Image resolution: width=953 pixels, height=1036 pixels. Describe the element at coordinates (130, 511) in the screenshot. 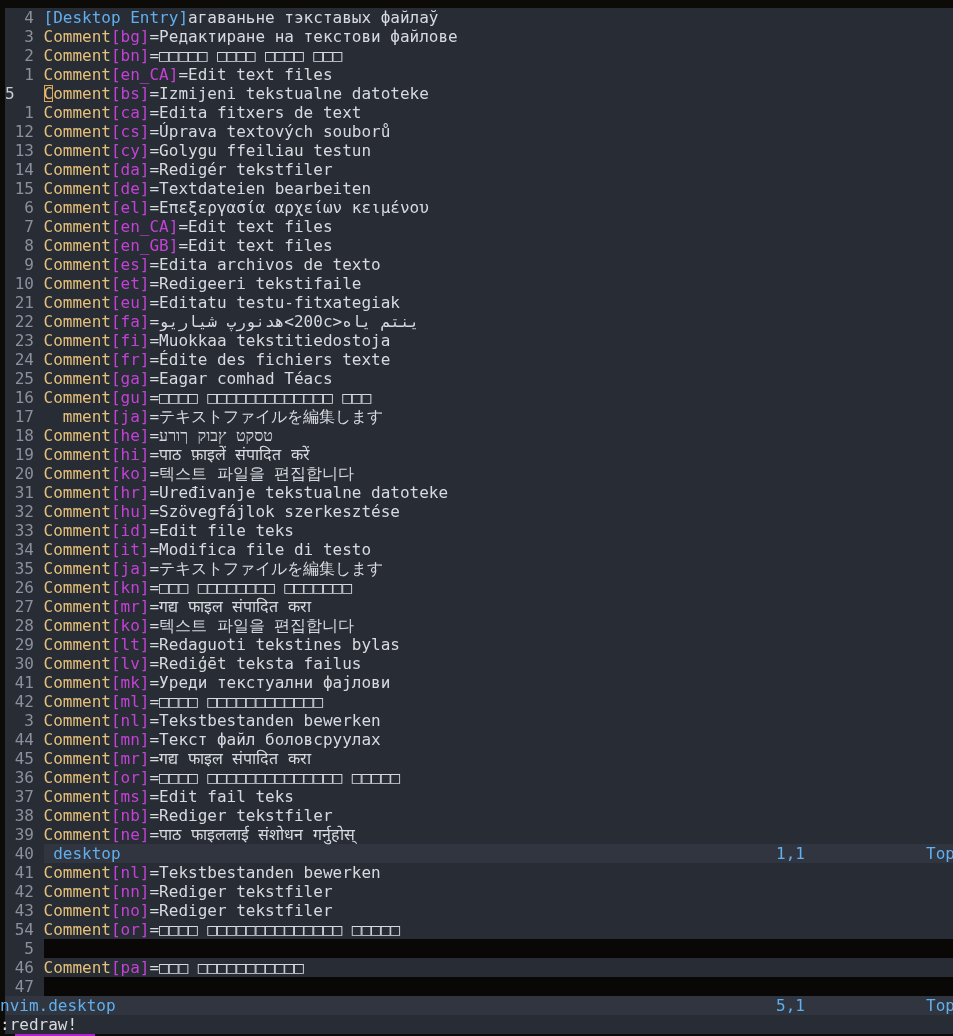

I see `locale-tag: [hu]` at that location.